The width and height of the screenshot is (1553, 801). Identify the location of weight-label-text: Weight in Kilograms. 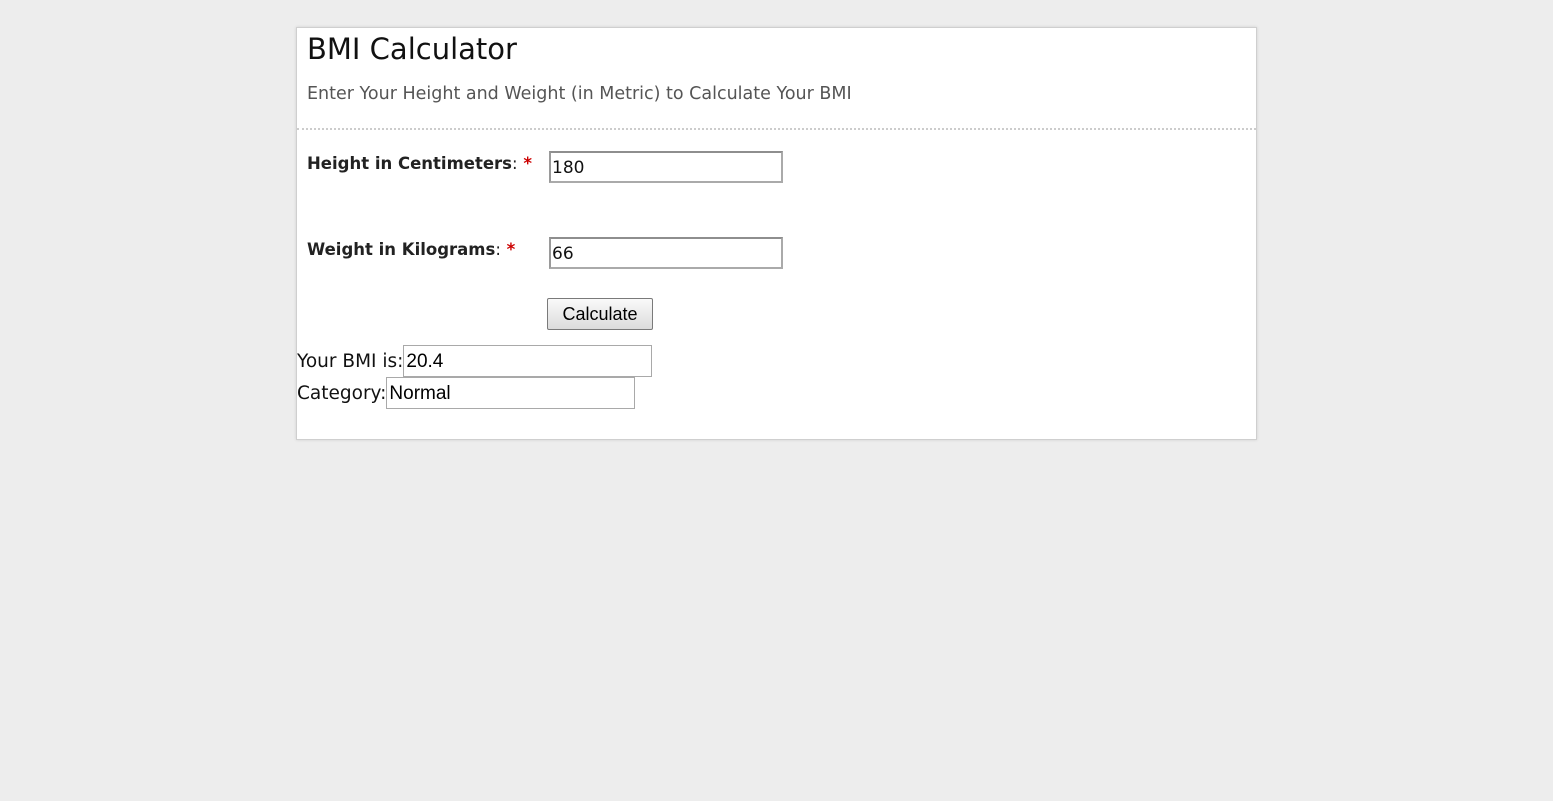
(401, 249).